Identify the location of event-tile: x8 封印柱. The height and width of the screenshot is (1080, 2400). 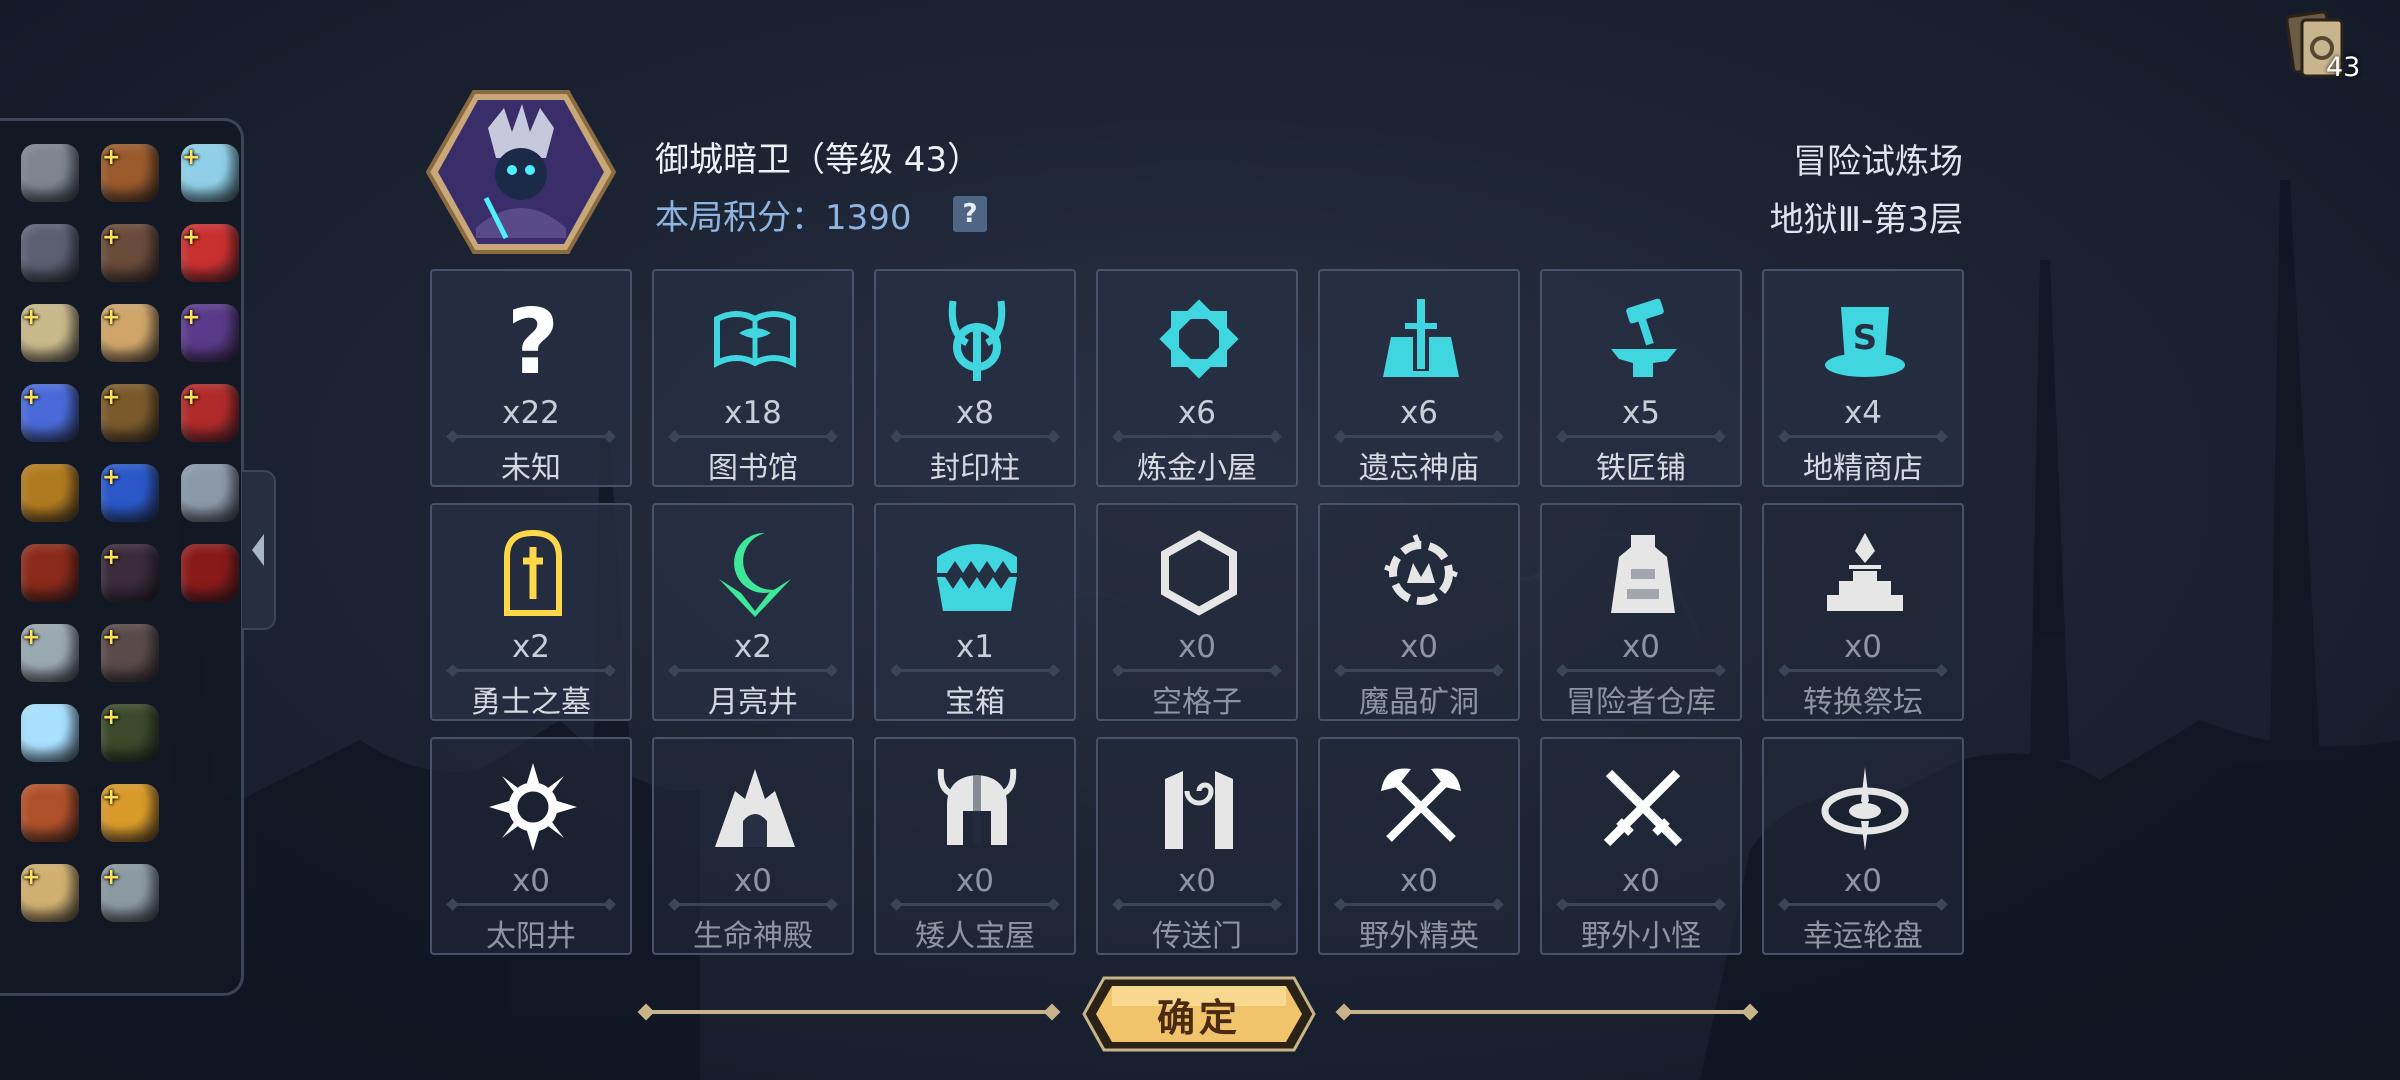
(975, 378).